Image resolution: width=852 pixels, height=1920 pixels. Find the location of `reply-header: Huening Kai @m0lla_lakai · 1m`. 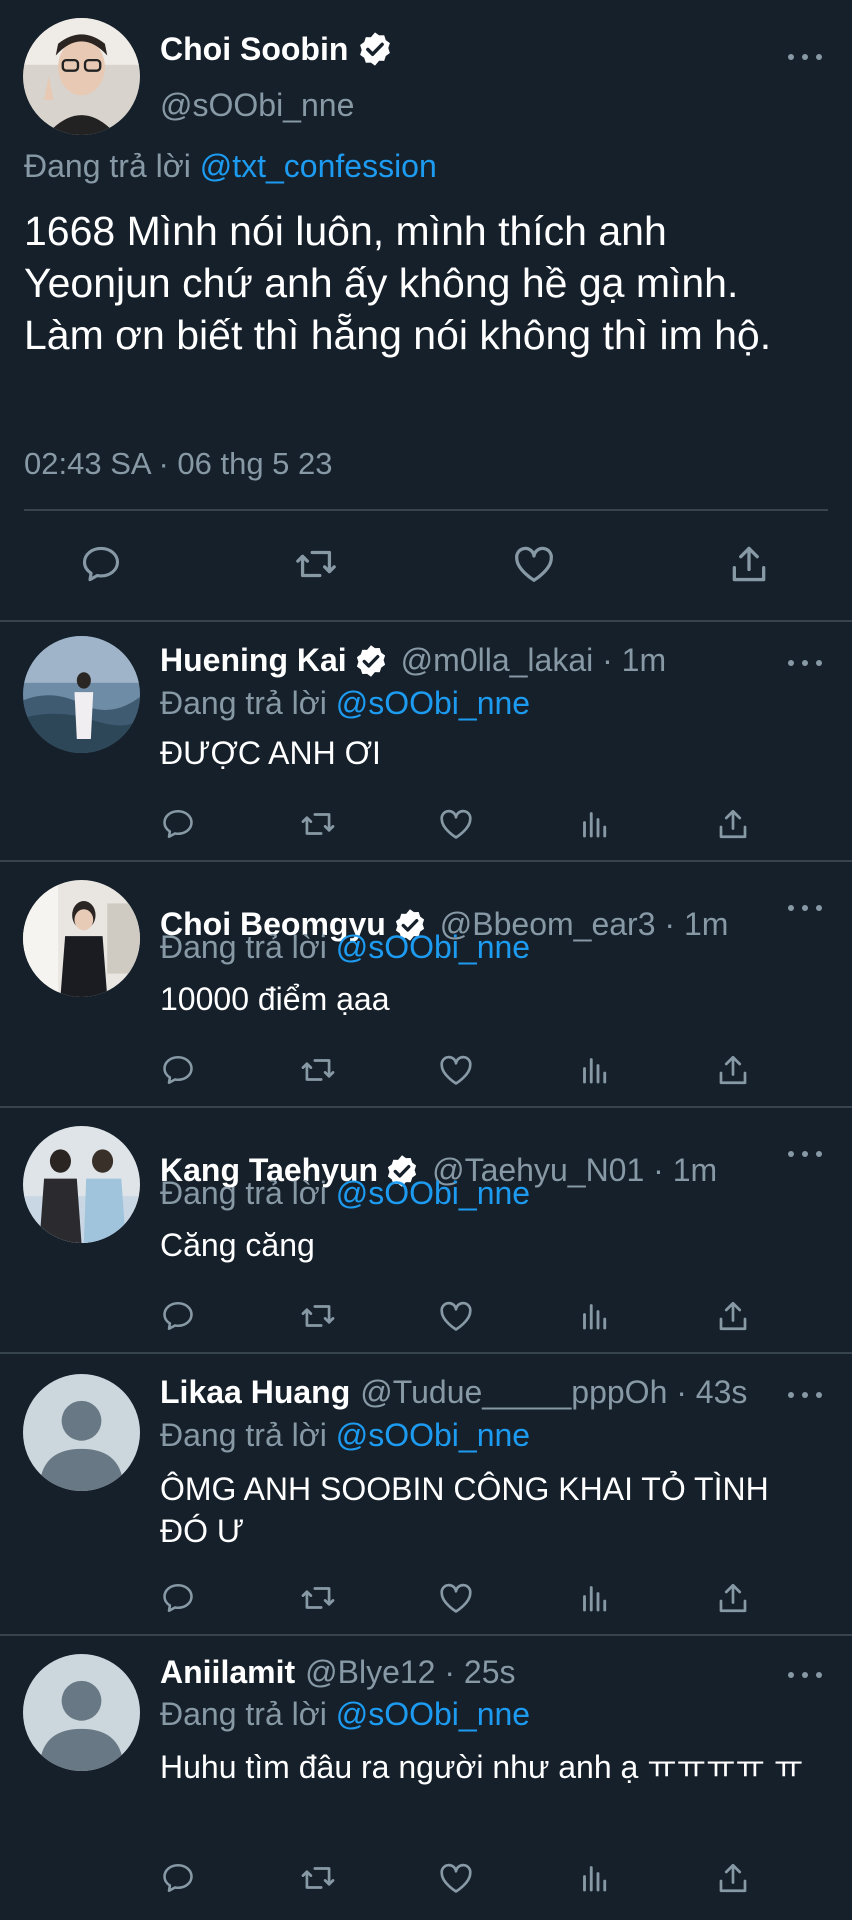

reply-header: Huening Kai @m0lla_lakai · 1m is located at coordinates (413, 660).